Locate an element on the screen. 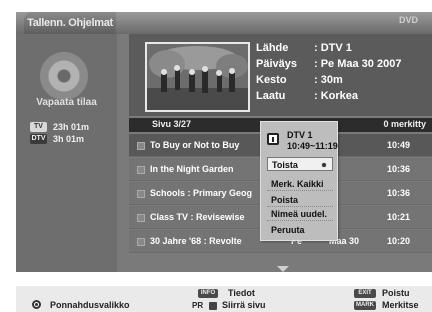  row-title: Schools : Primary Geog is located at coordinates (201, 193).